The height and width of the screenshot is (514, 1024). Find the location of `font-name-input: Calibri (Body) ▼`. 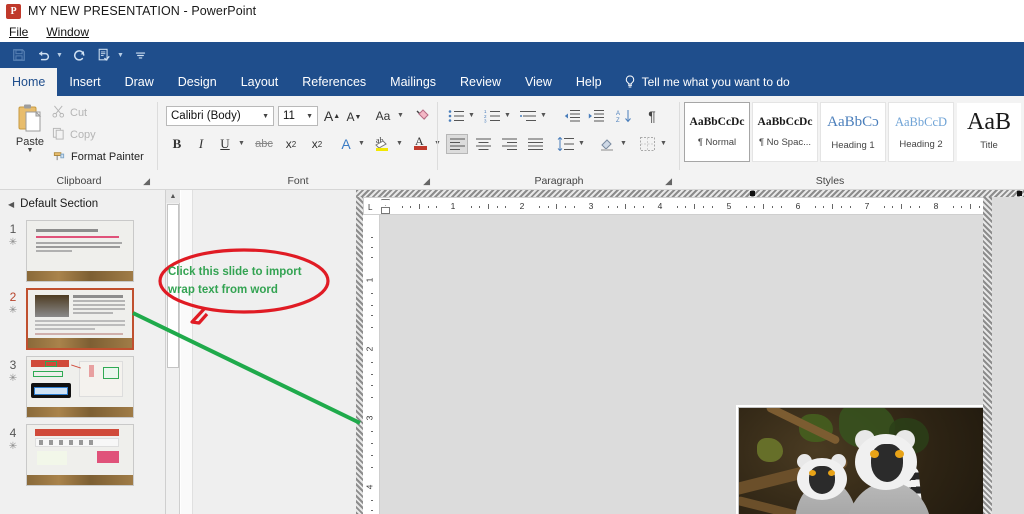

font-name-input: Calibri (Body) ▼ is located at coordinates (220, 116).